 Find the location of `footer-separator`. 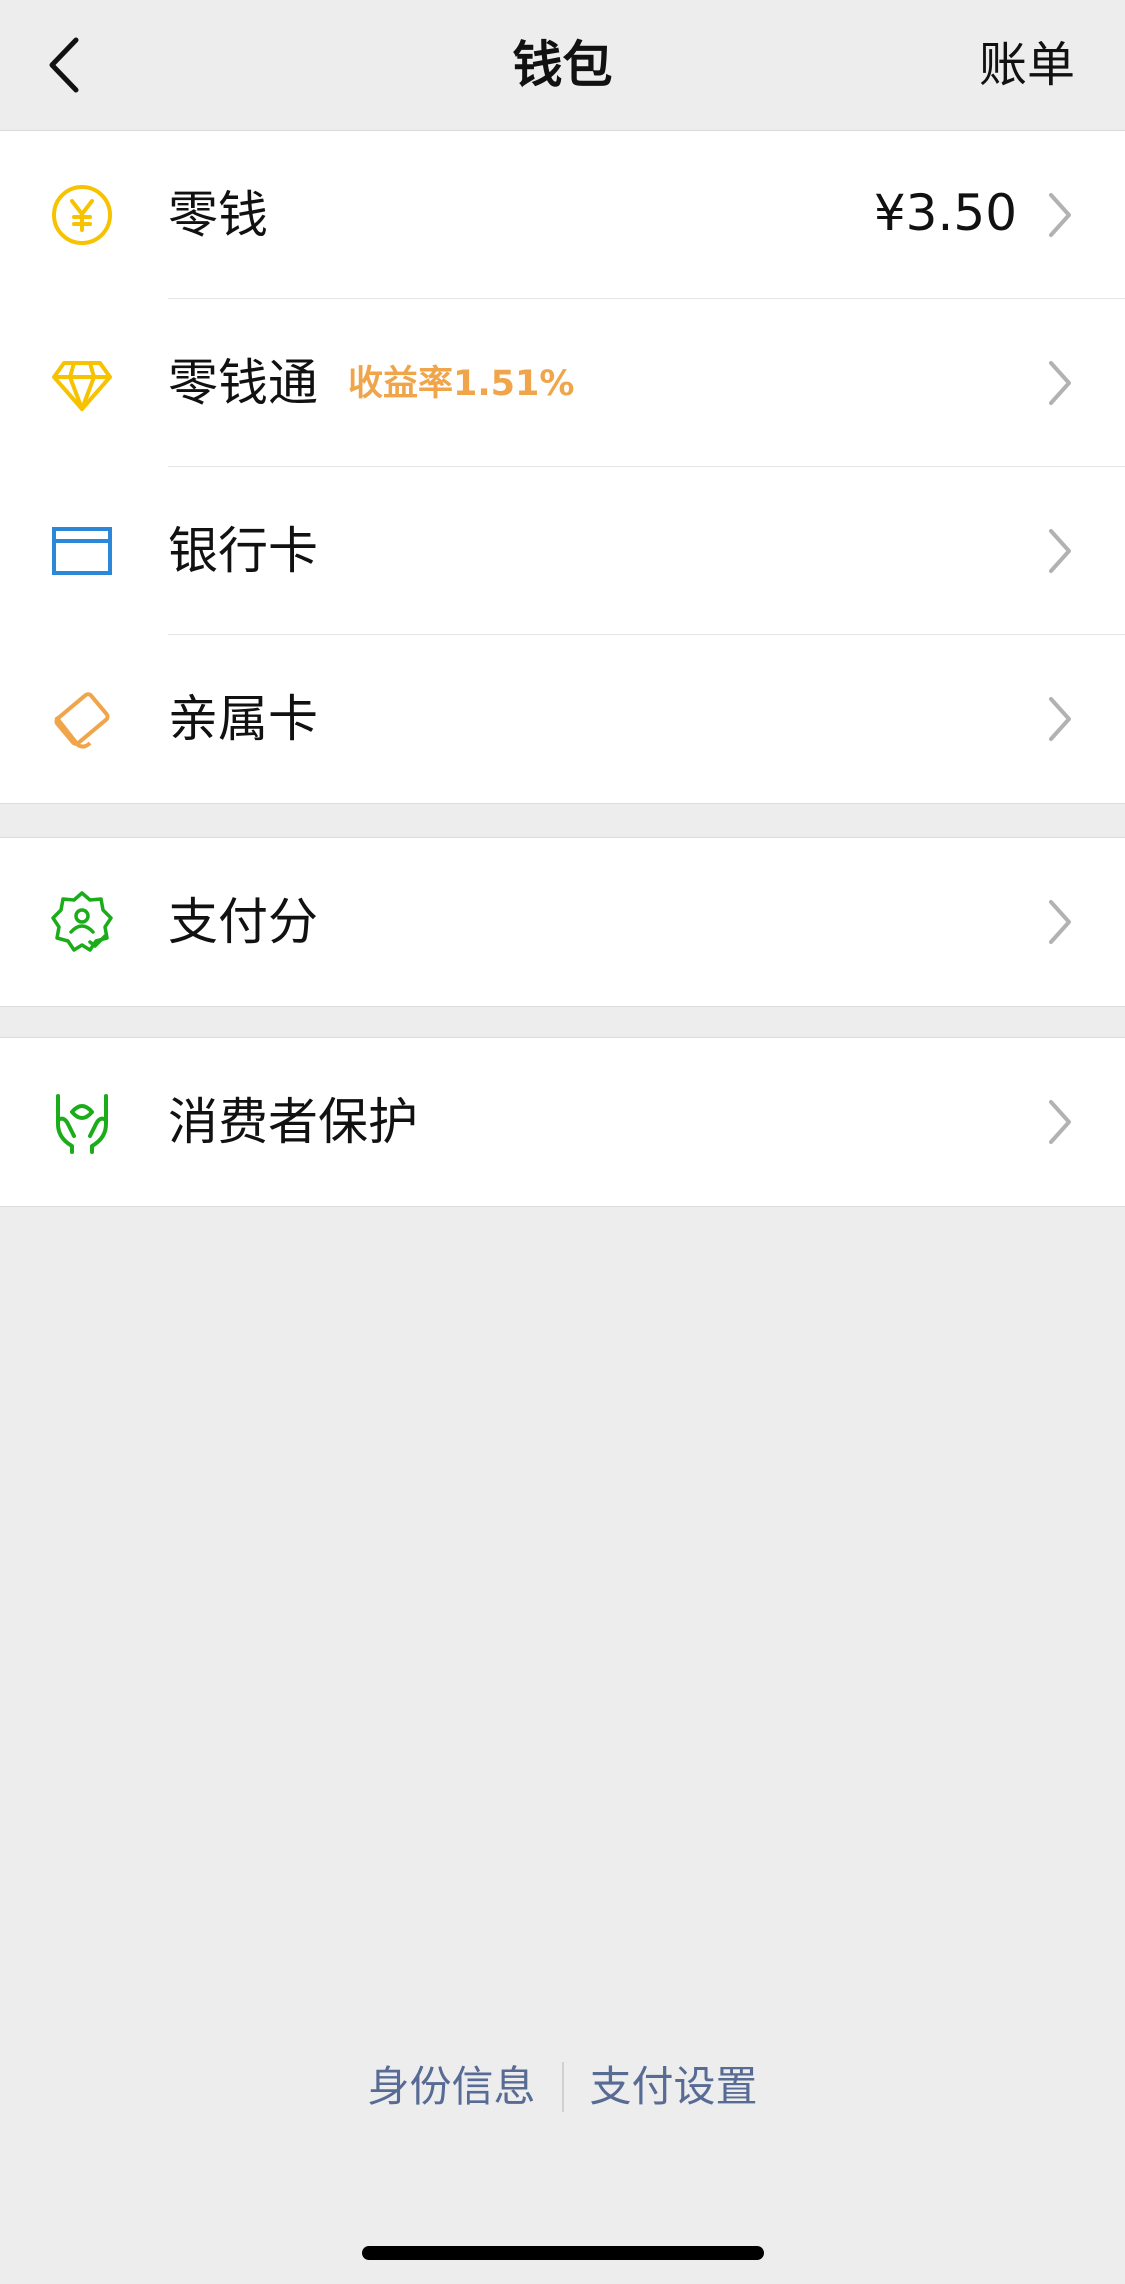

footer-separator is located at coordinates (562, 2086).